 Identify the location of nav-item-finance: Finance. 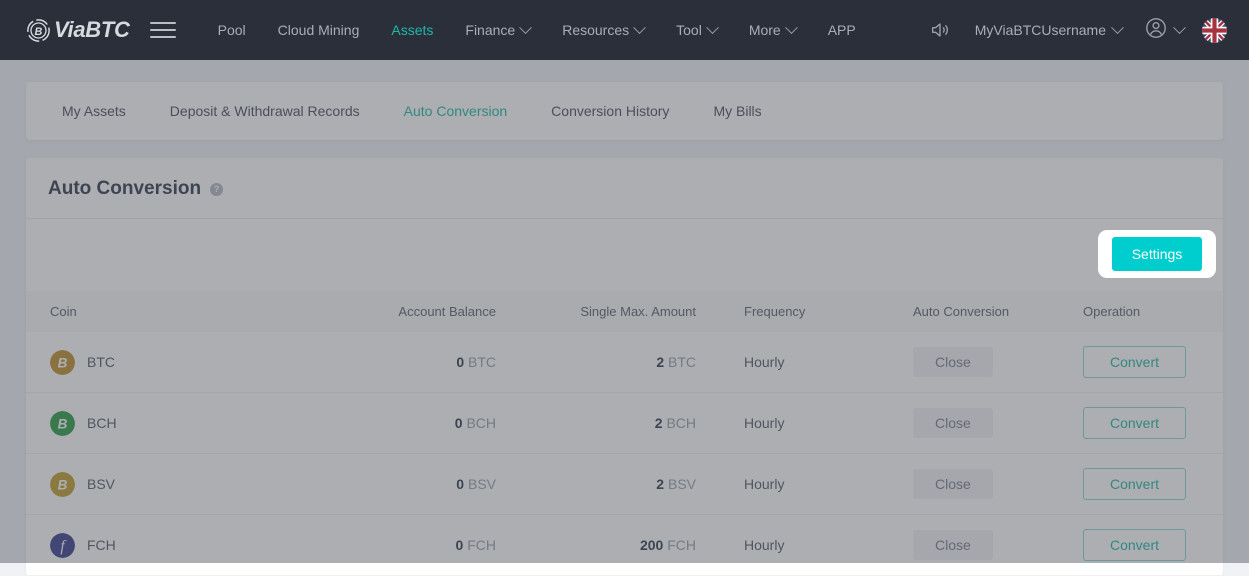
(497, 30).